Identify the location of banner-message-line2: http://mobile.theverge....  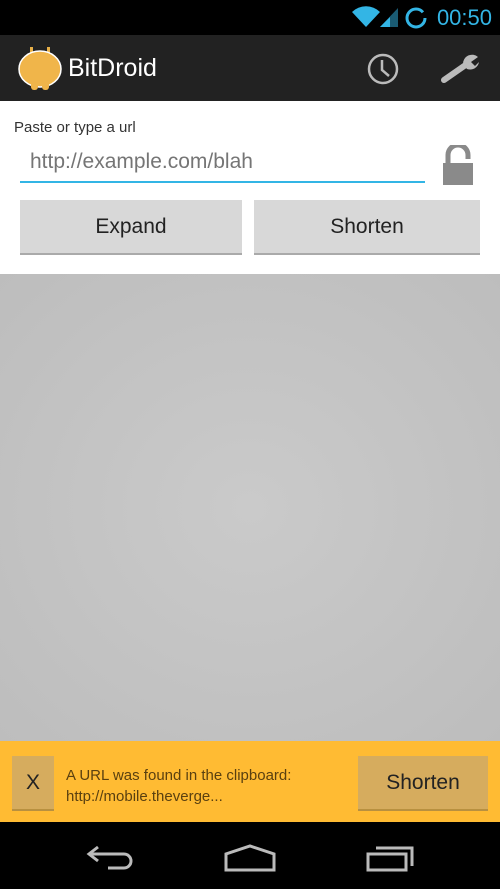
(144, 796).